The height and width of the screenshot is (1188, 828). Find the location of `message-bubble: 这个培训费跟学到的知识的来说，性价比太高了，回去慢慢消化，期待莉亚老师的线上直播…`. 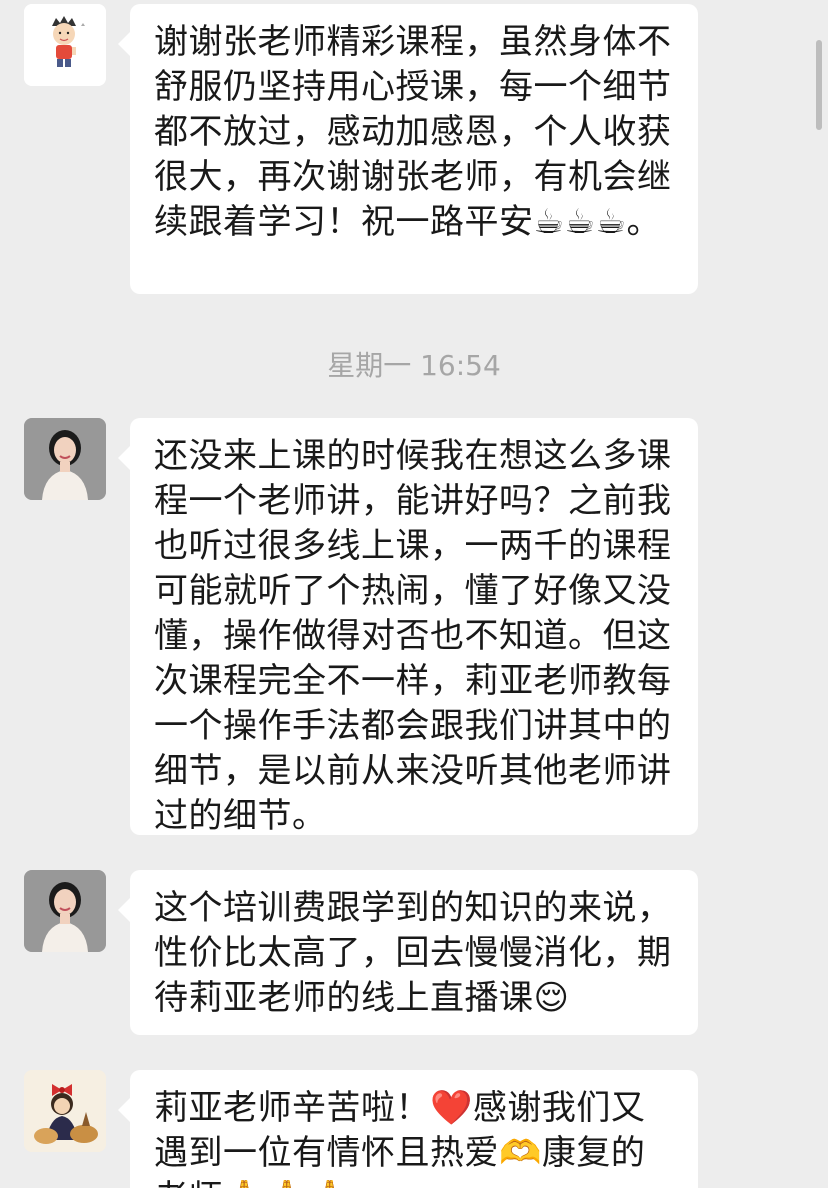

message-bubble: 这个培训费跟学到的知识的来说，性价比太高了，回去慢慢消化，期待莉亚老师的线上直播… is located at coordinates (408, 952).